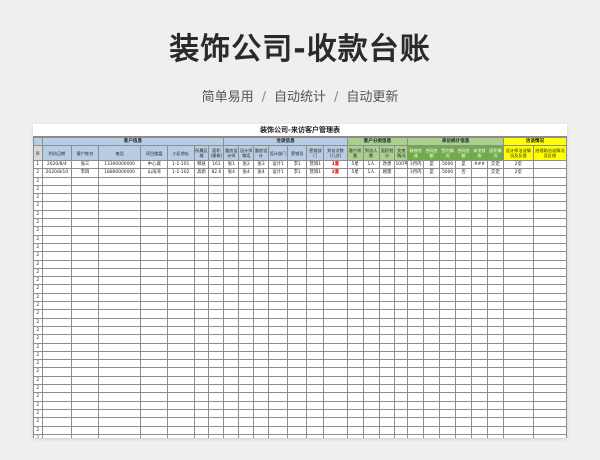 Image resolution: width=600 pixels, height=460 pixels. Describe the element at coordinates (387, 164) in the screenshot. I see `table-cell: 改善` at that location.